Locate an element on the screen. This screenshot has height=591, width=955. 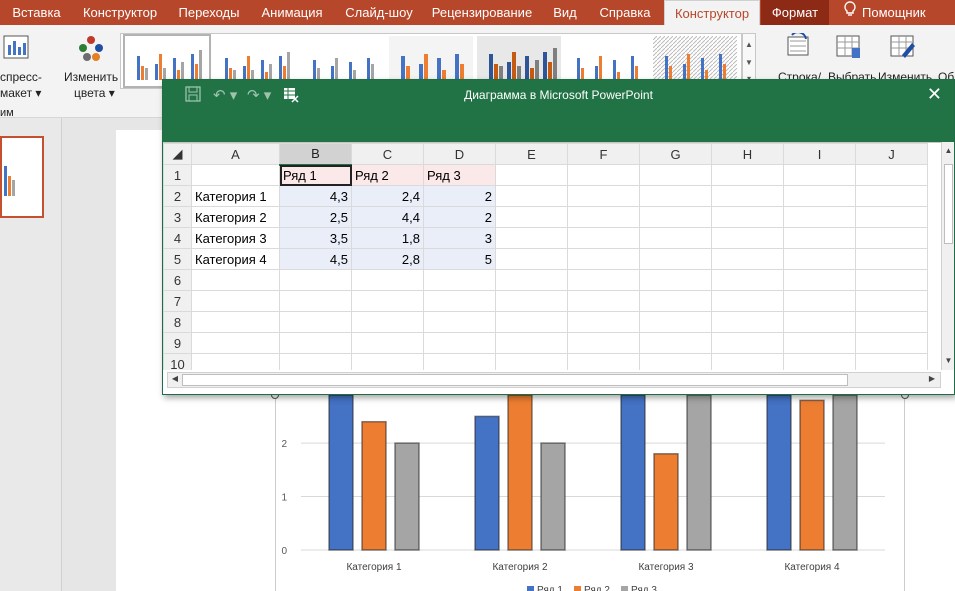
switch-row-column-icon is located at coordinates (799, 46).